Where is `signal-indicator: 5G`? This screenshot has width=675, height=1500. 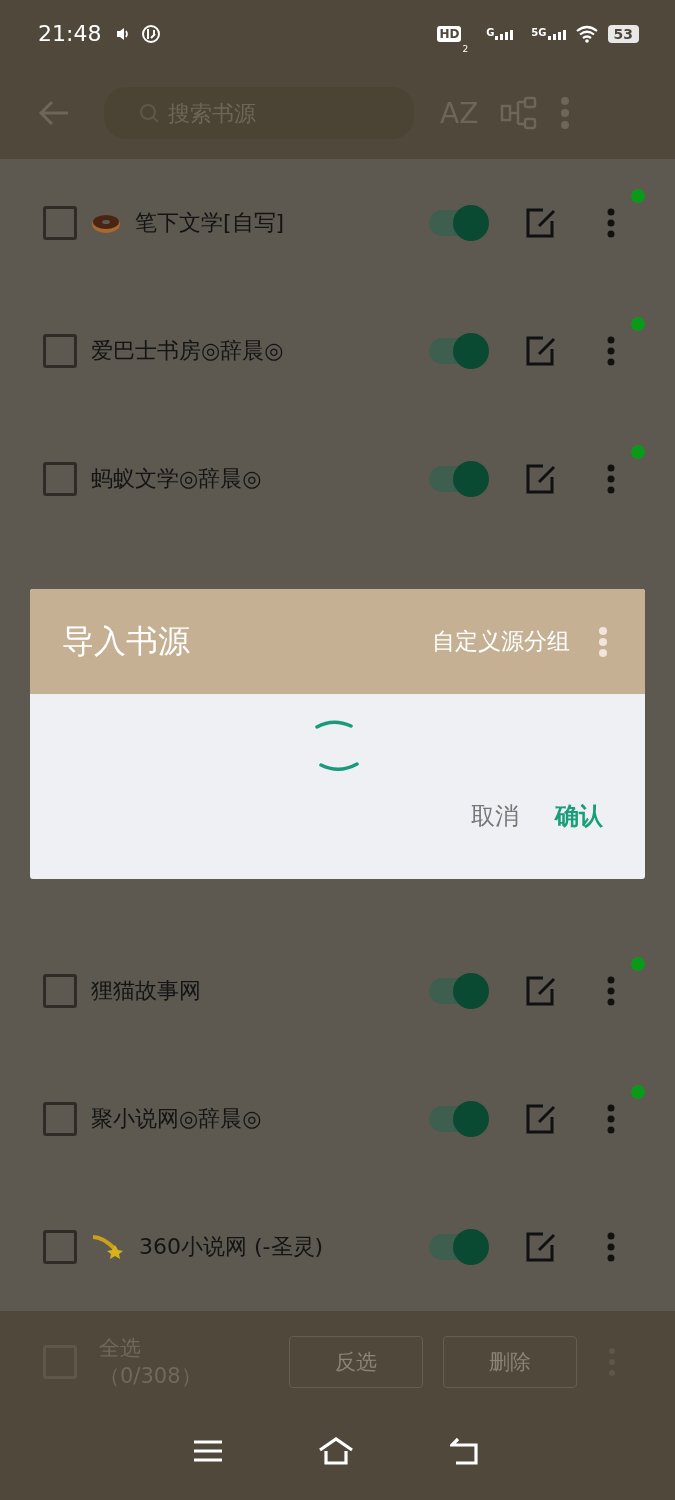 signal-indicator: 5G is located at coordinates (548, 33).